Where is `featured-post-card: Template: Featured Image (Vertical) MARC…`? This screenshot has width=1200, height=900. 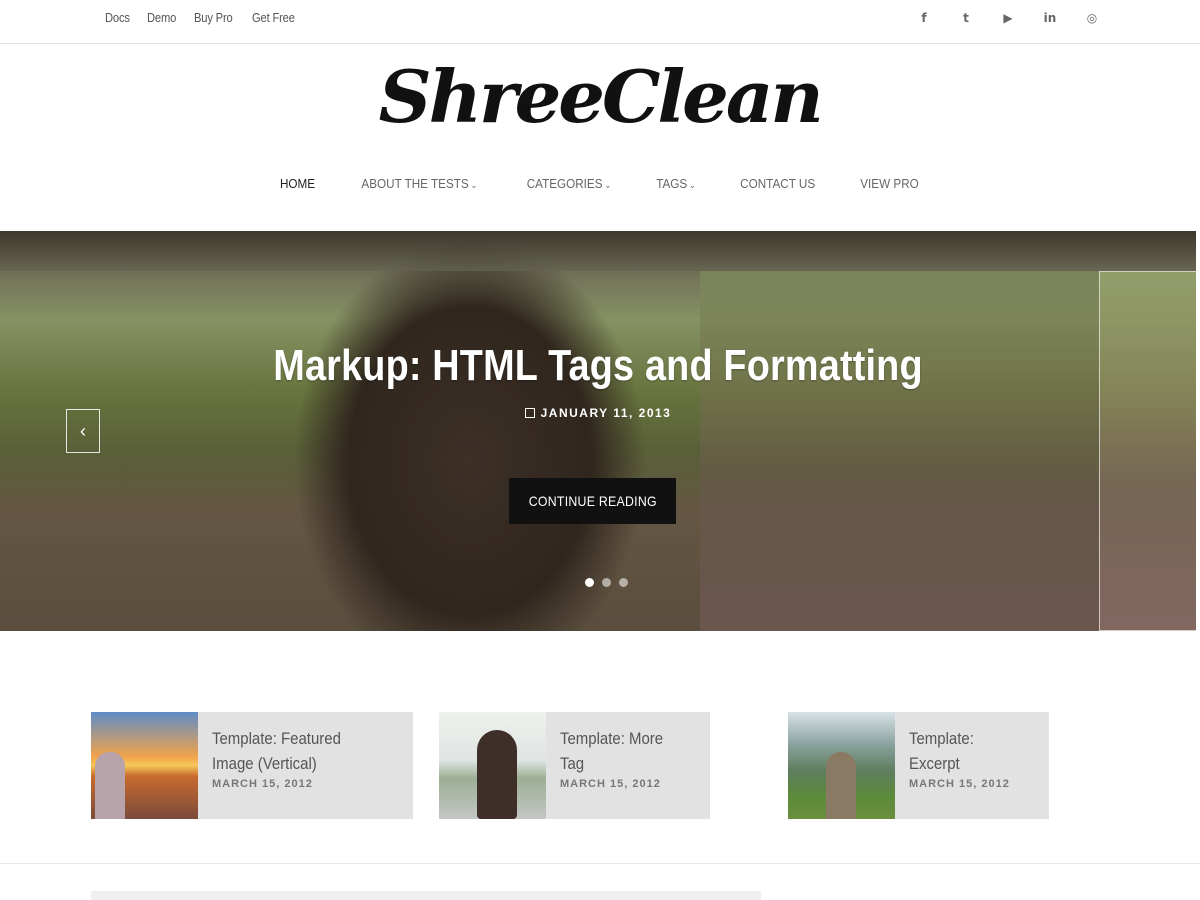 featured-post-card: Template: Featured Image (Vertical) MARC… is located at coordinates (252, 765).